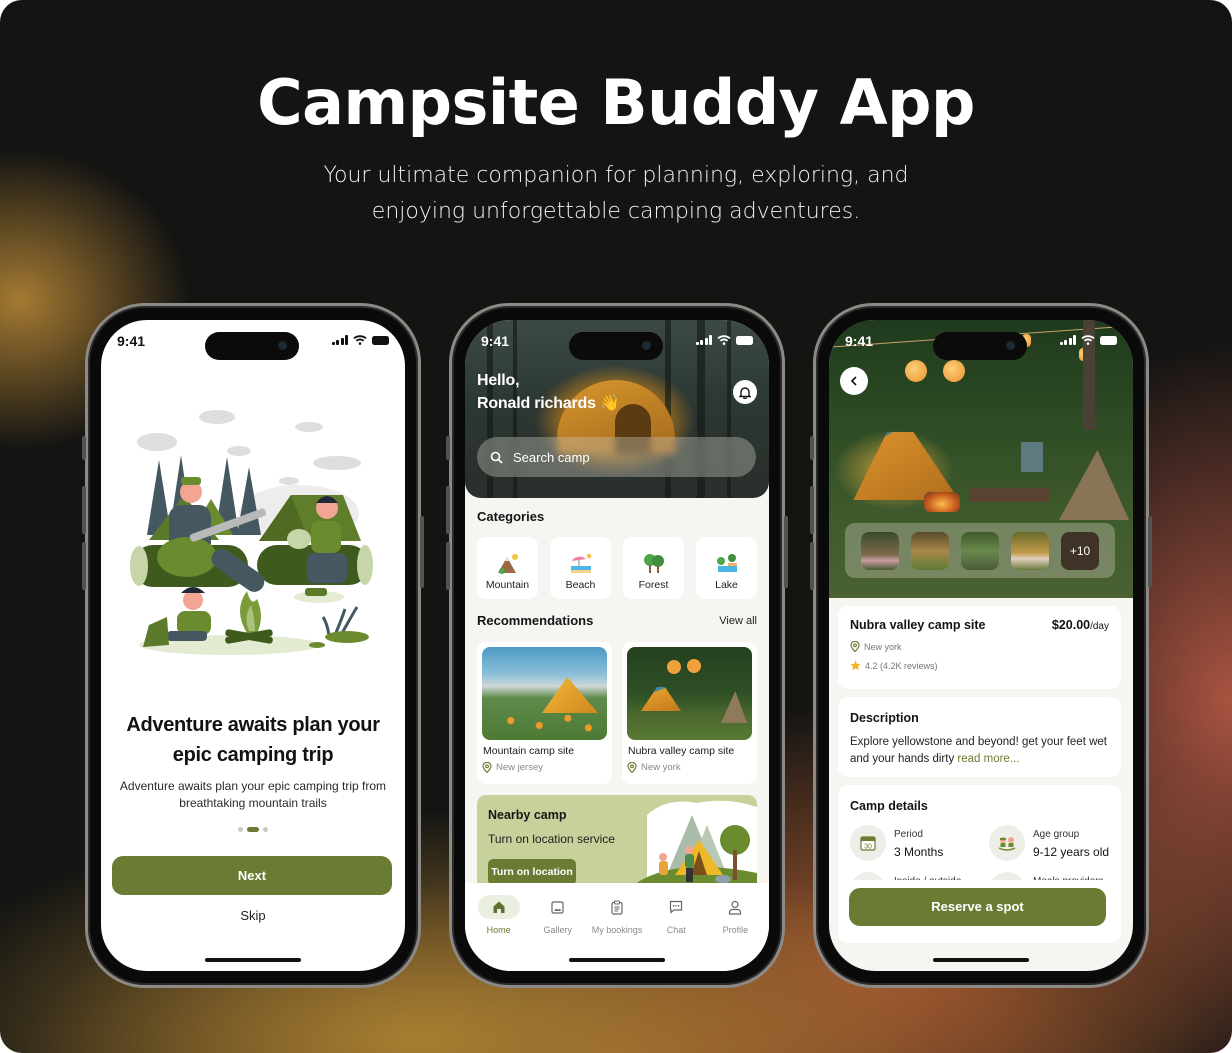  Describe the element at coordinates (653, 585) in the screenshot. I see `category-label: Forest` at that location.